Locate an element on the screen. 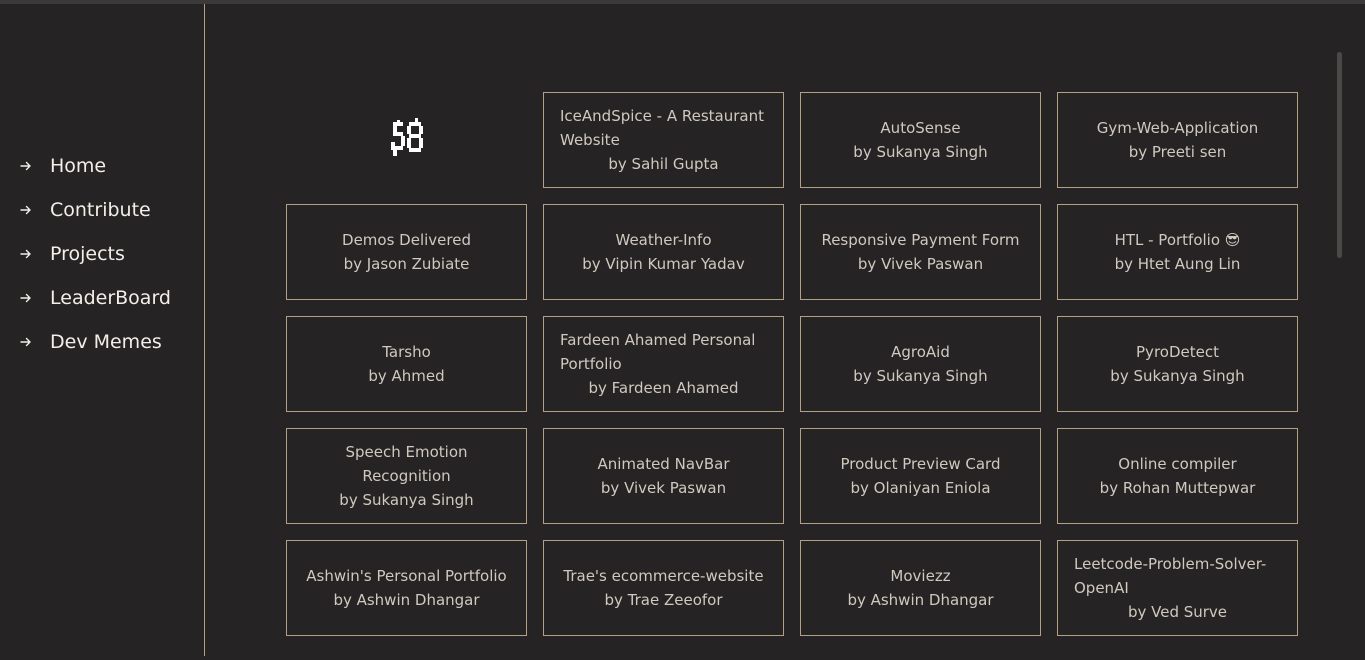 The width and height of the screenshot is (1365, 660). project-title: Responsive Payment Form is located at coordinates (920, 240).